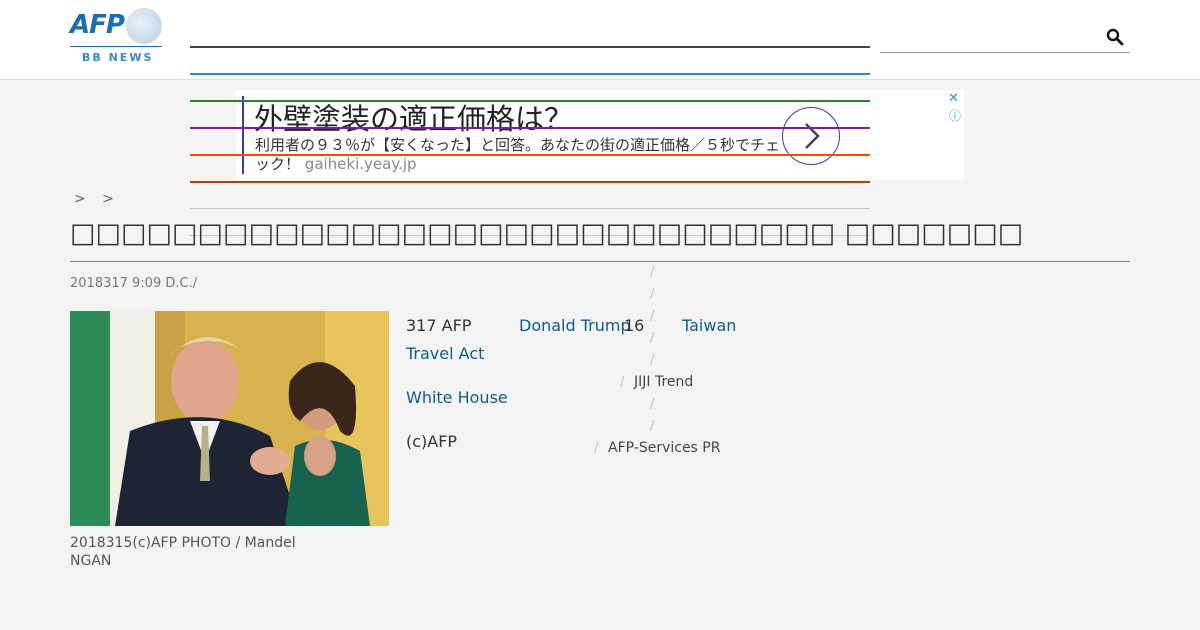  Describe the element at coordinates (953, 98) in the screenshot. I see `ad-close-icon: ✕` at that location.